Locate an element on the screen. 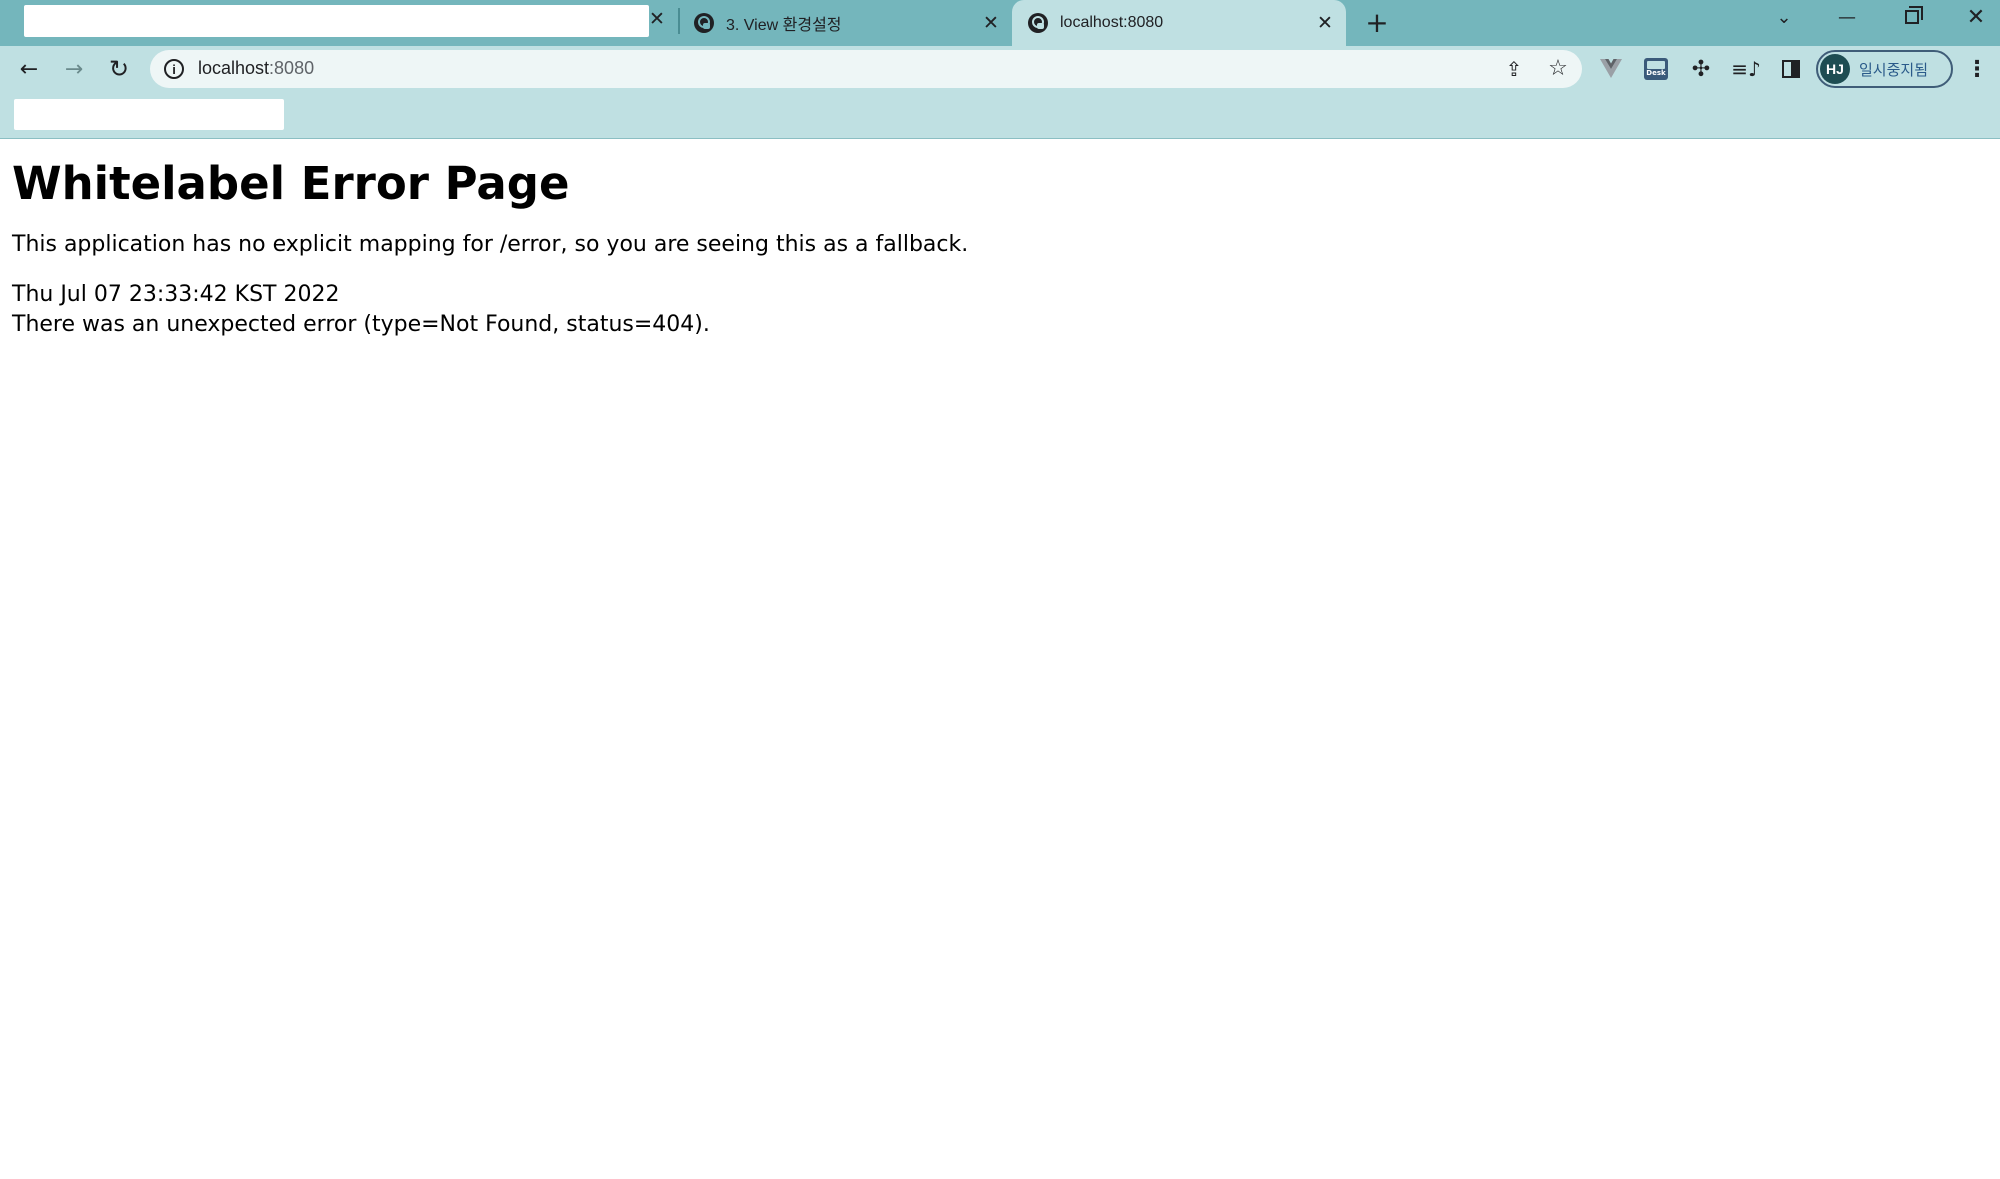 This screenshot has width=2000, height=1179. desk-extension-icon is located at coordinates (1656, 69).